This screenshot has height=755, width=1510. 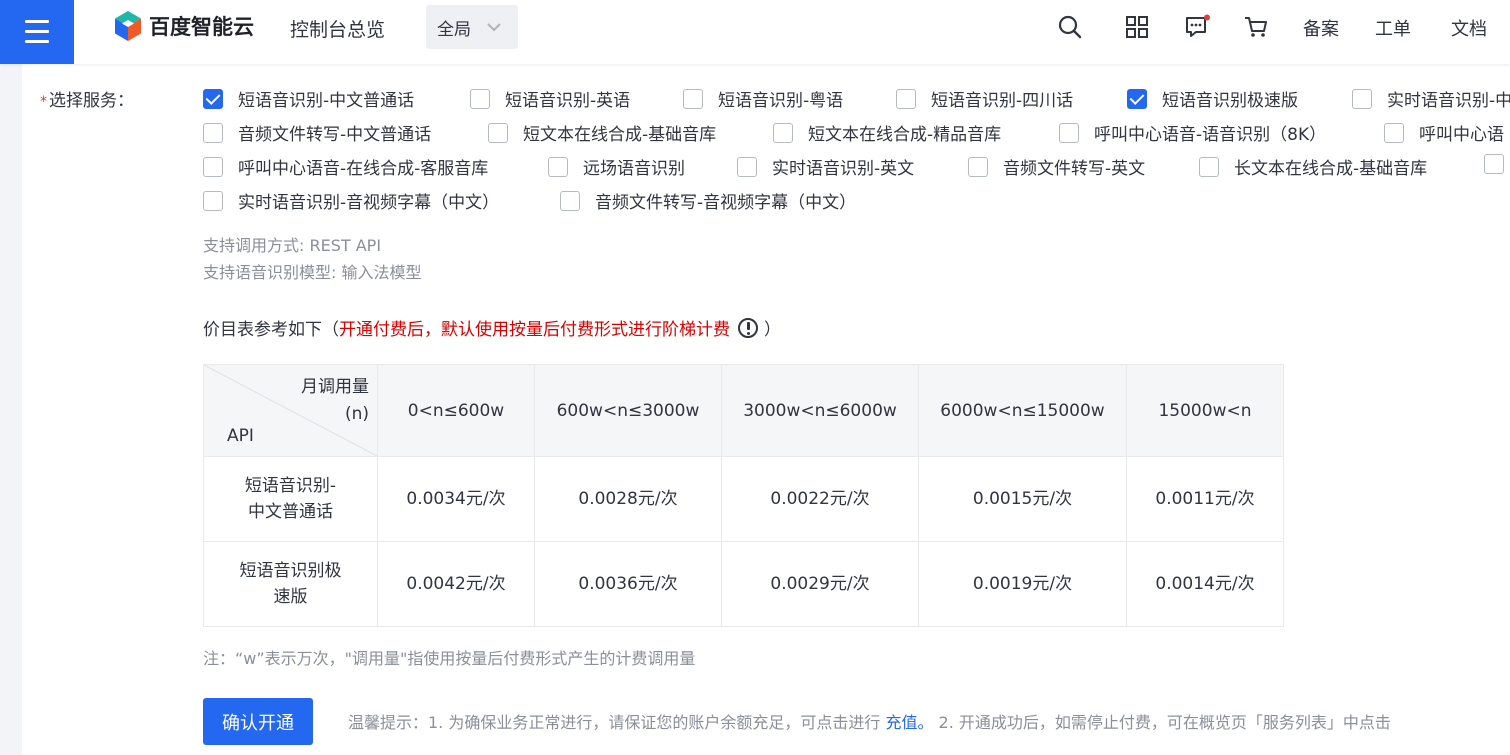 What do you see at coordinates (1022, 499) in the screenshot?
I see `price-cell: 0.0015元/次` at bounding box center [1022, 499].